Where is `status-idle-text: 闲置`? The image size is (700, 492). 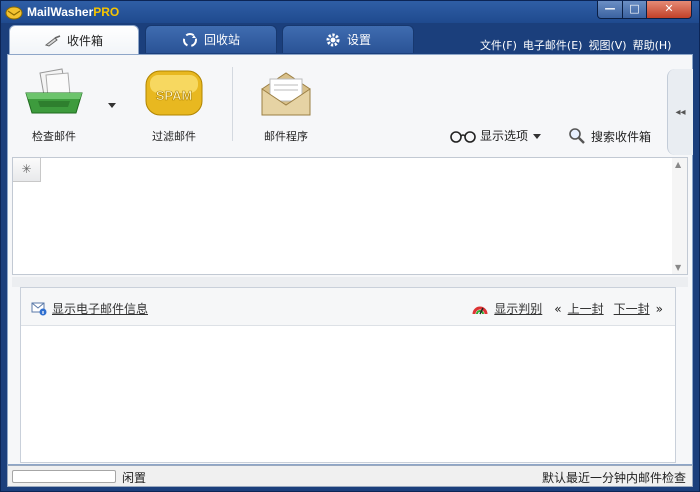 status-idle-text: 闲置 is located at coordinates (134, 478).